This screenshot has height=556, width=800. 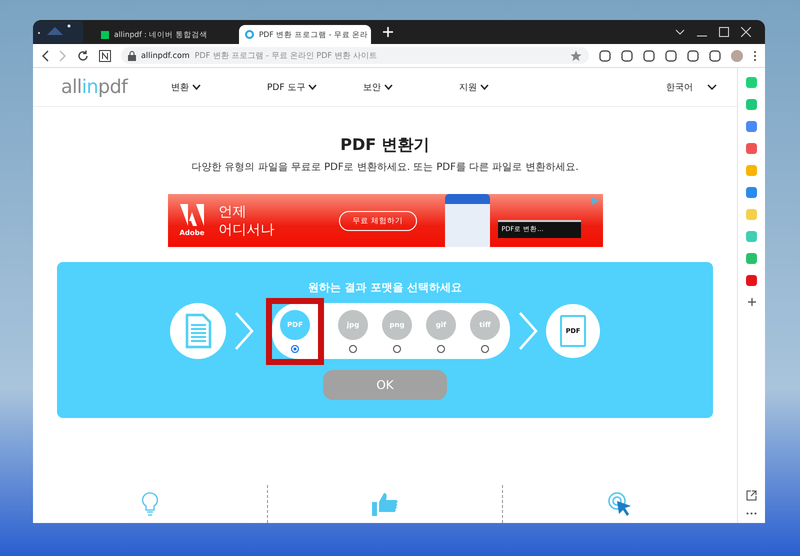 I want to click on add-icon, so click(x=751, y=302).